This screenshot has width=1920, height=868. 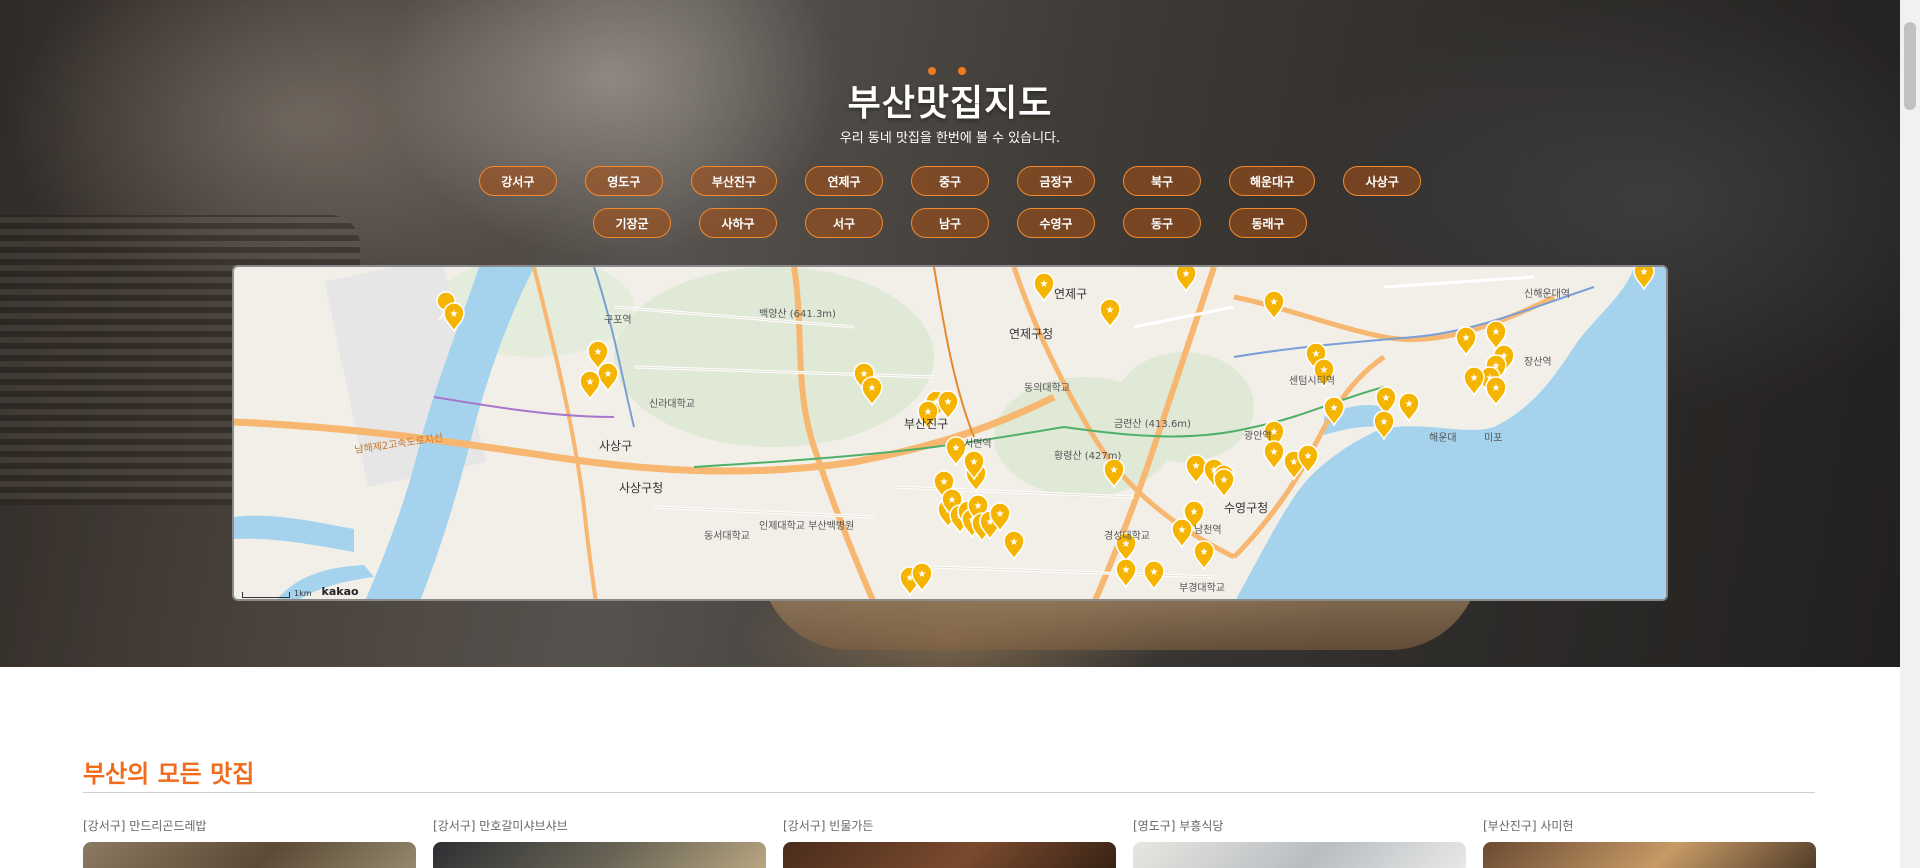 I want to click on map-label-mipo: 미포, so click(x=1493, y=438).